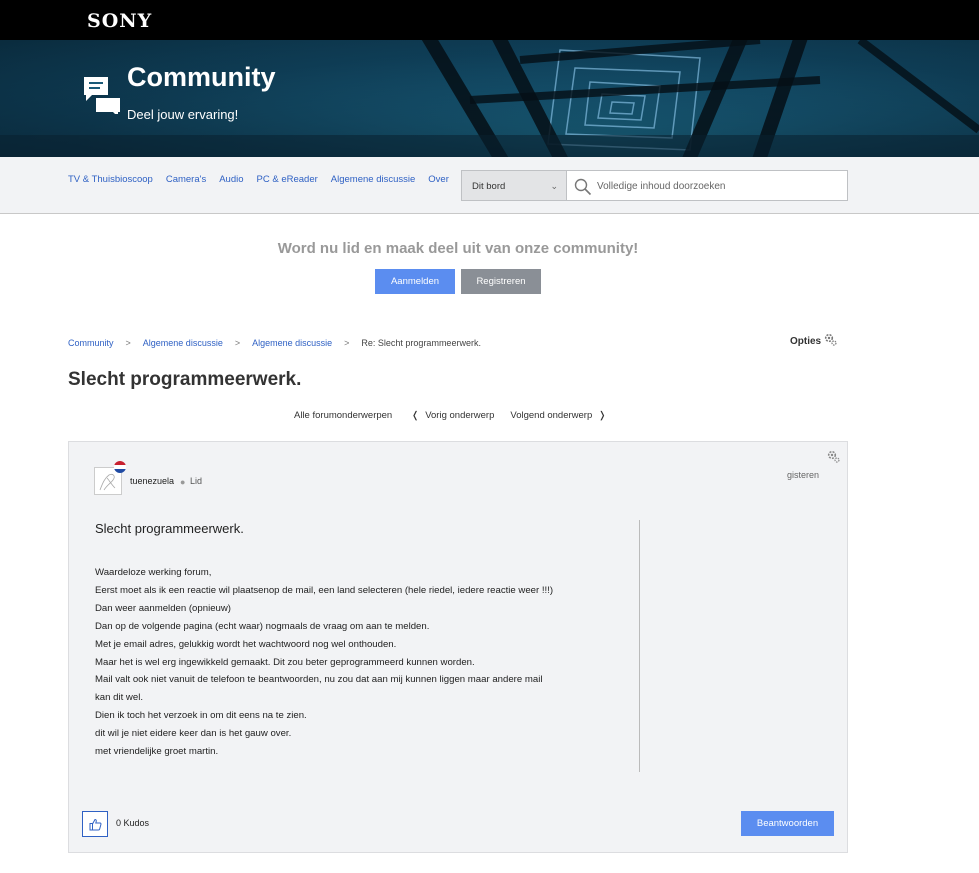 This screenshot has width=979, height=873. I want to click on breadcrumb-general-discussion-1: Algemene discussie, so click(183, 343).